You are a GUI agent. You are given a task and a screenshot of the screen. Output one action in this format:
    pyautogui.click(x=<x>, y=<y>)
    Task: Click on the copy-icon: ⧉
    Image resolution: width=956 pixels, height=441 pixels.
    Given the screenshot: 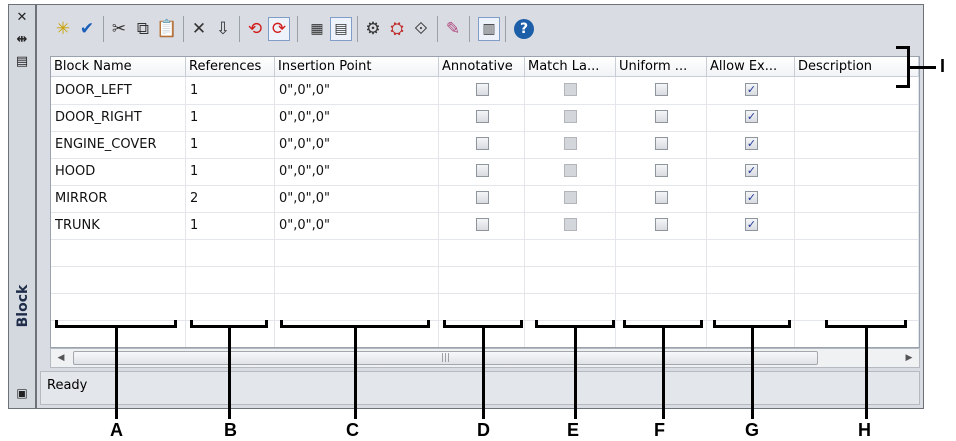 What is the action you would take?
    pyautogui.click(x=143, y=29)
    